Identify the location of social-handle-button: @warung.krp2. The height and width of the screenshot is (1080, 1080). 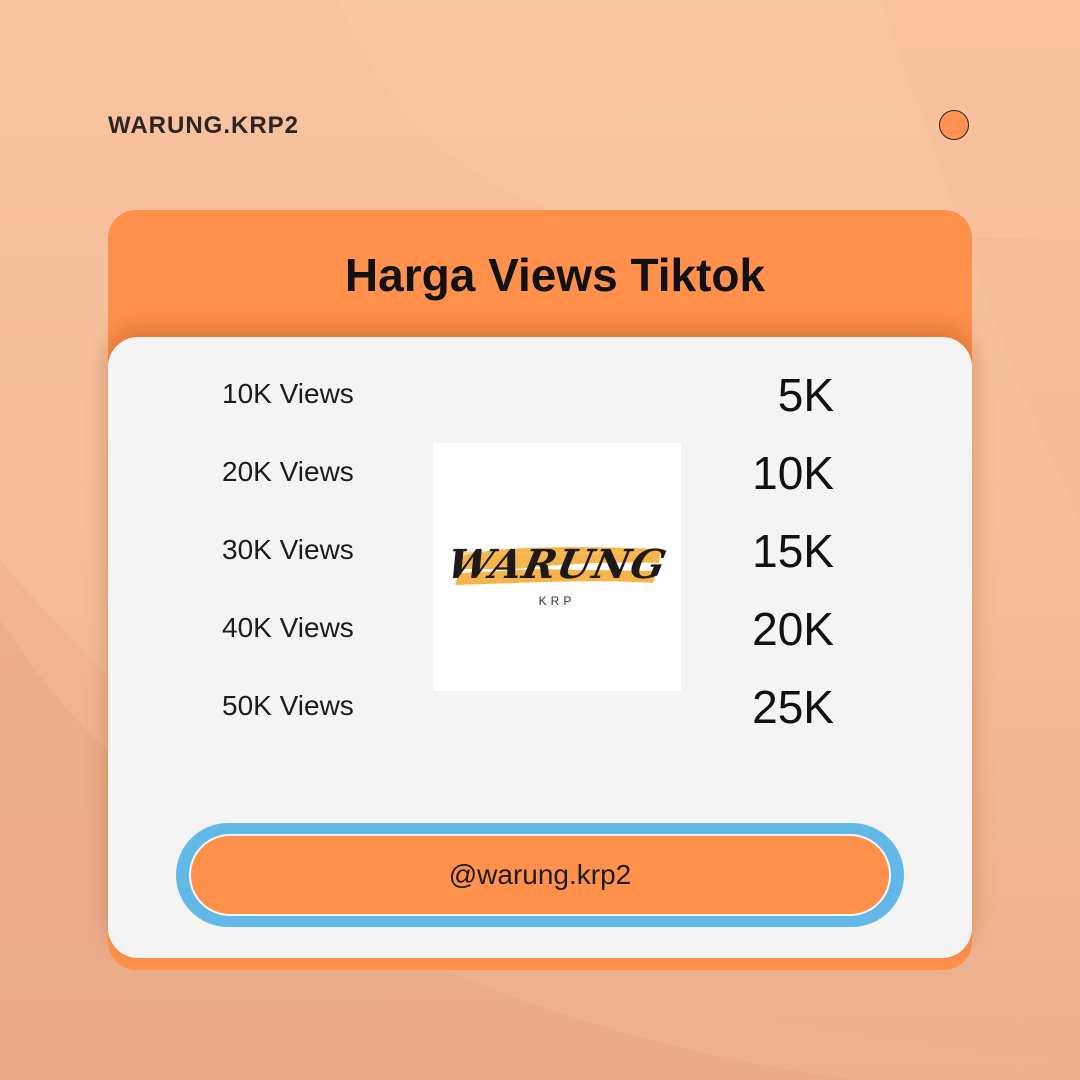
(540, 875).